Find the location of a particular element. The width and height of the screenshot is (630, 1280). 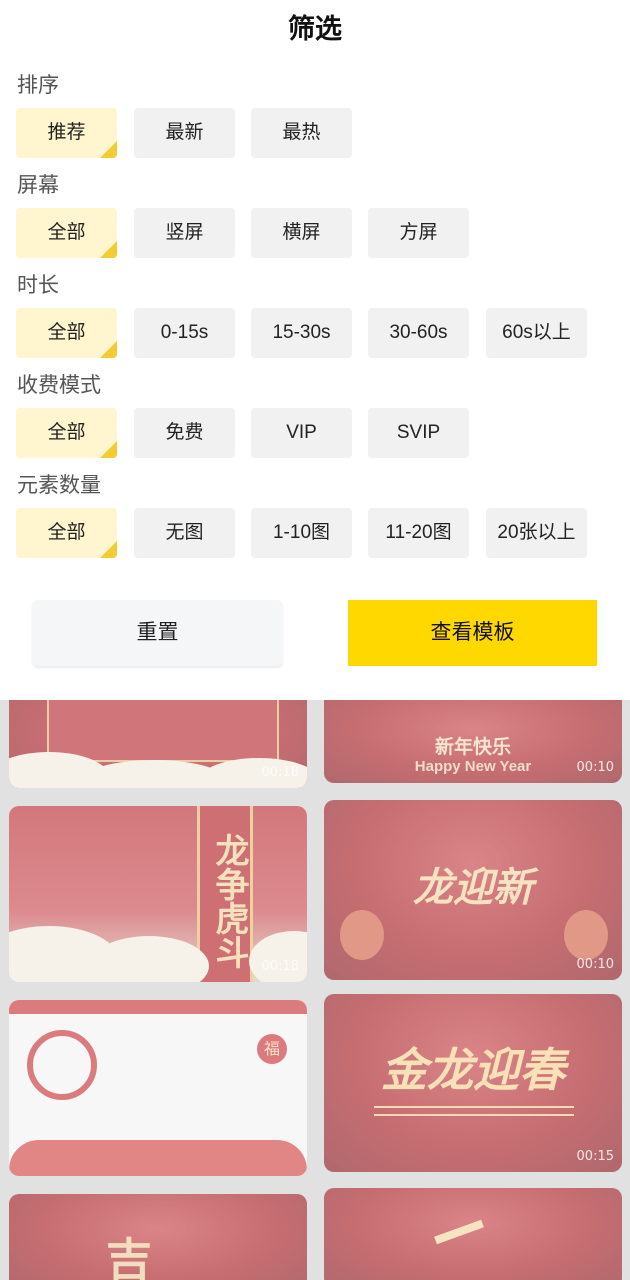

chip-screen-portrait: 竖屏 is located at coordinates (184, 233).